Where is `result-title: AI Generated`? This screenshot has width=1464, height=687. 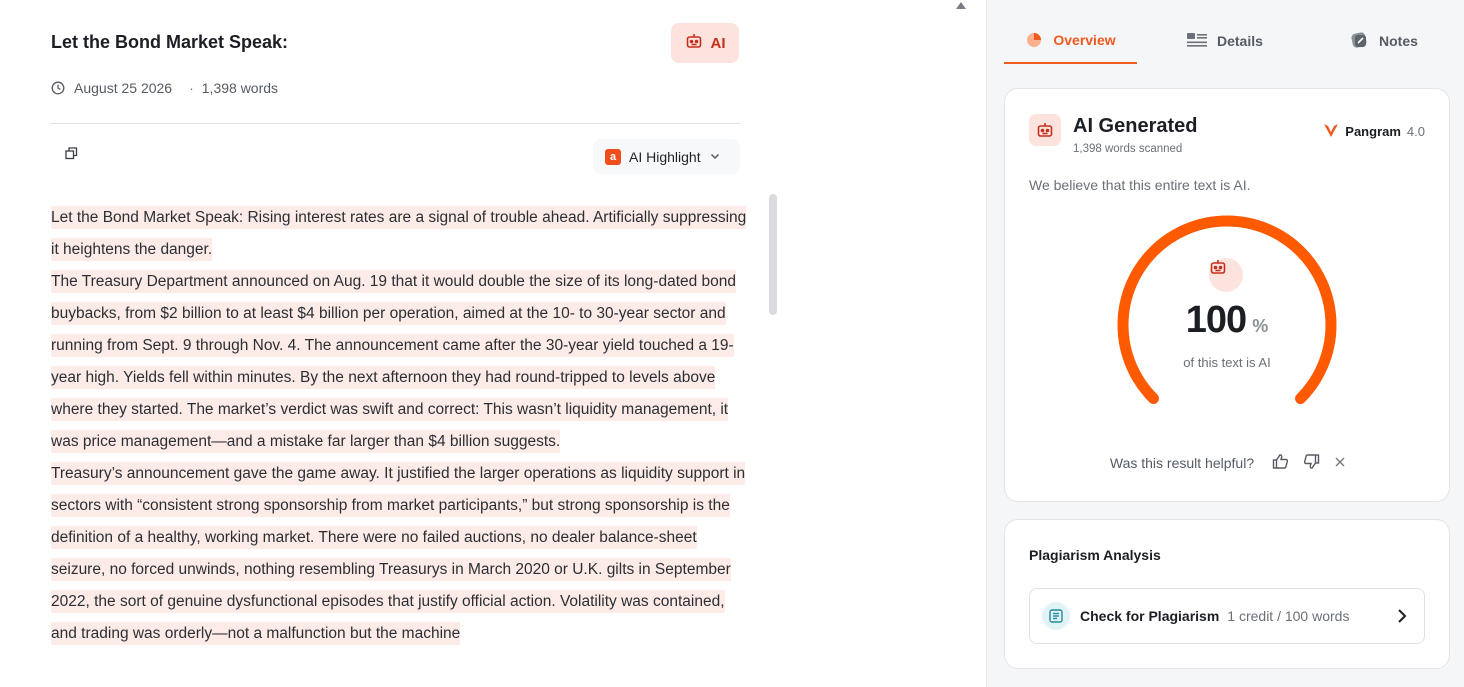
result-title: AI Generated is located at coordinates (1135, 126).